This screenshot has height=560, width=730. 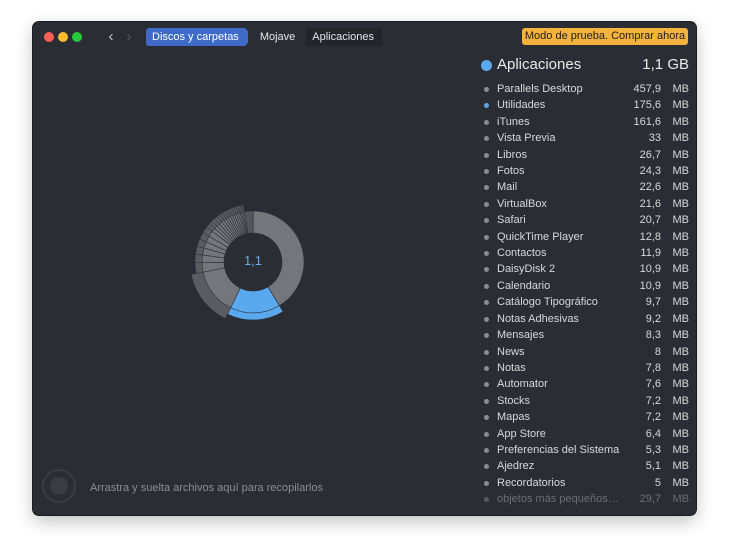 I want to click on list-item: Parallels Desktop 457,9 MB, so click(x=585, y=90).